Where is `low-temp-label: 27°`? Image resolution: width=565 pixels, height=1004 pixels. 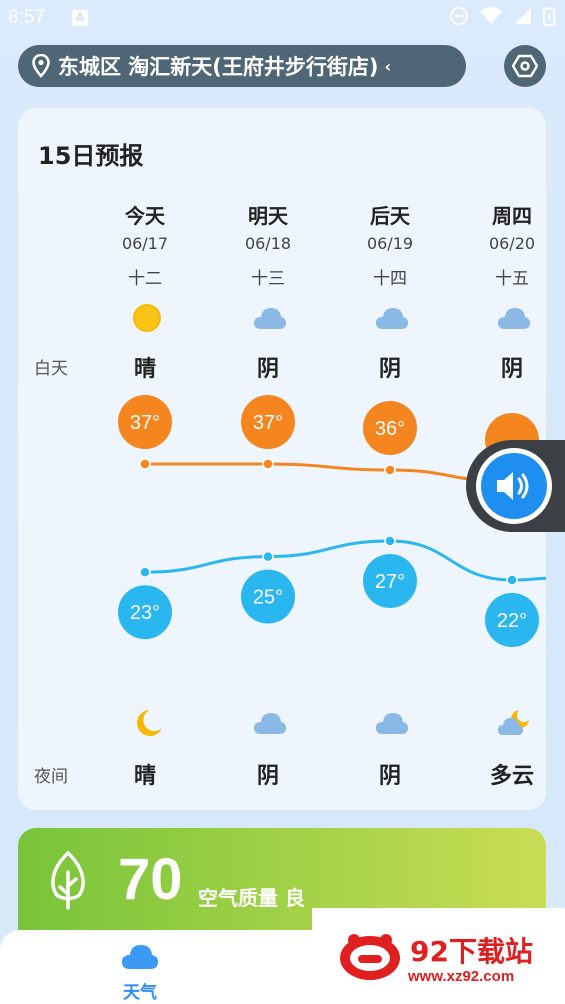 low-temp-label: 27° is located at coordinates (390, 582).